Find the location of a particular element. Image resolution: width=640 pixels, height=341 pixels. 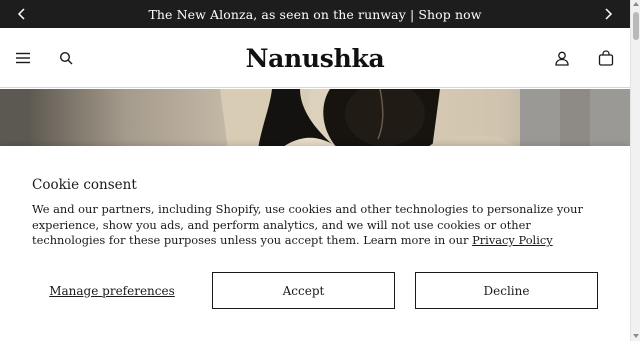

scroll-down-icon is located at coordinates (636, 336).